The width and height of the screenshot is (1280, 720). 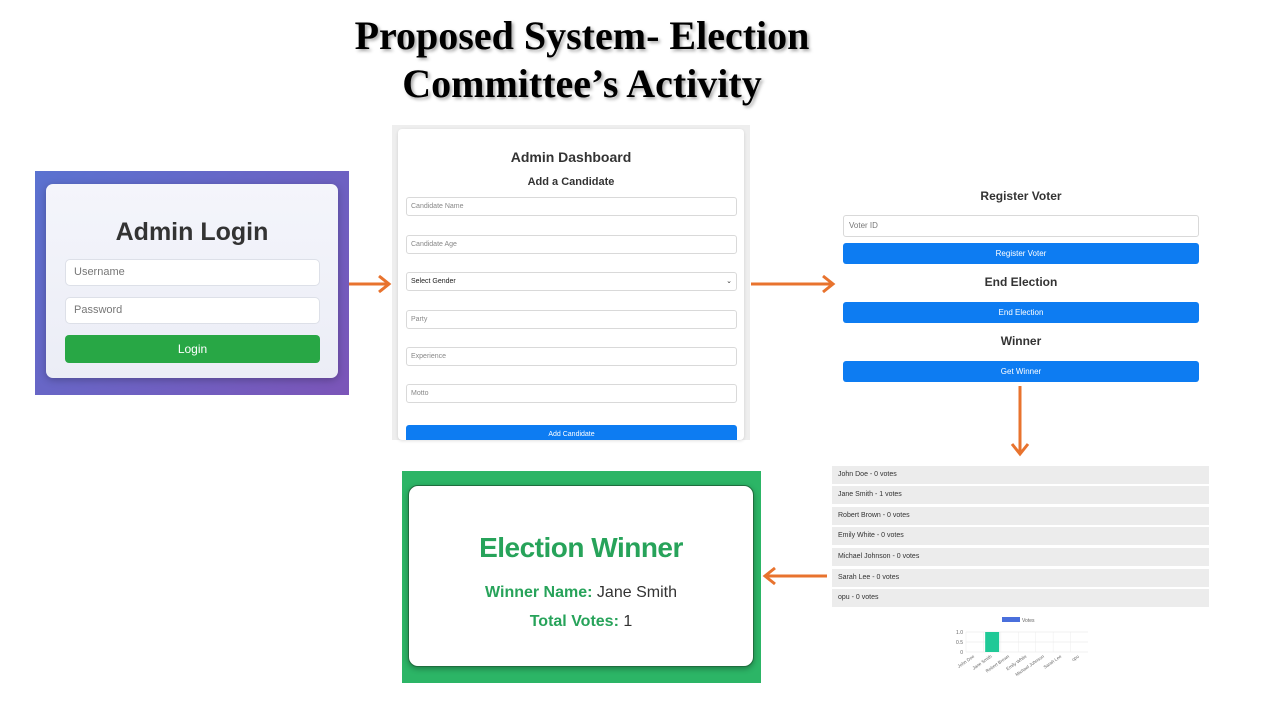 I want to click on login-button: Login, so click(x=192, y=349).